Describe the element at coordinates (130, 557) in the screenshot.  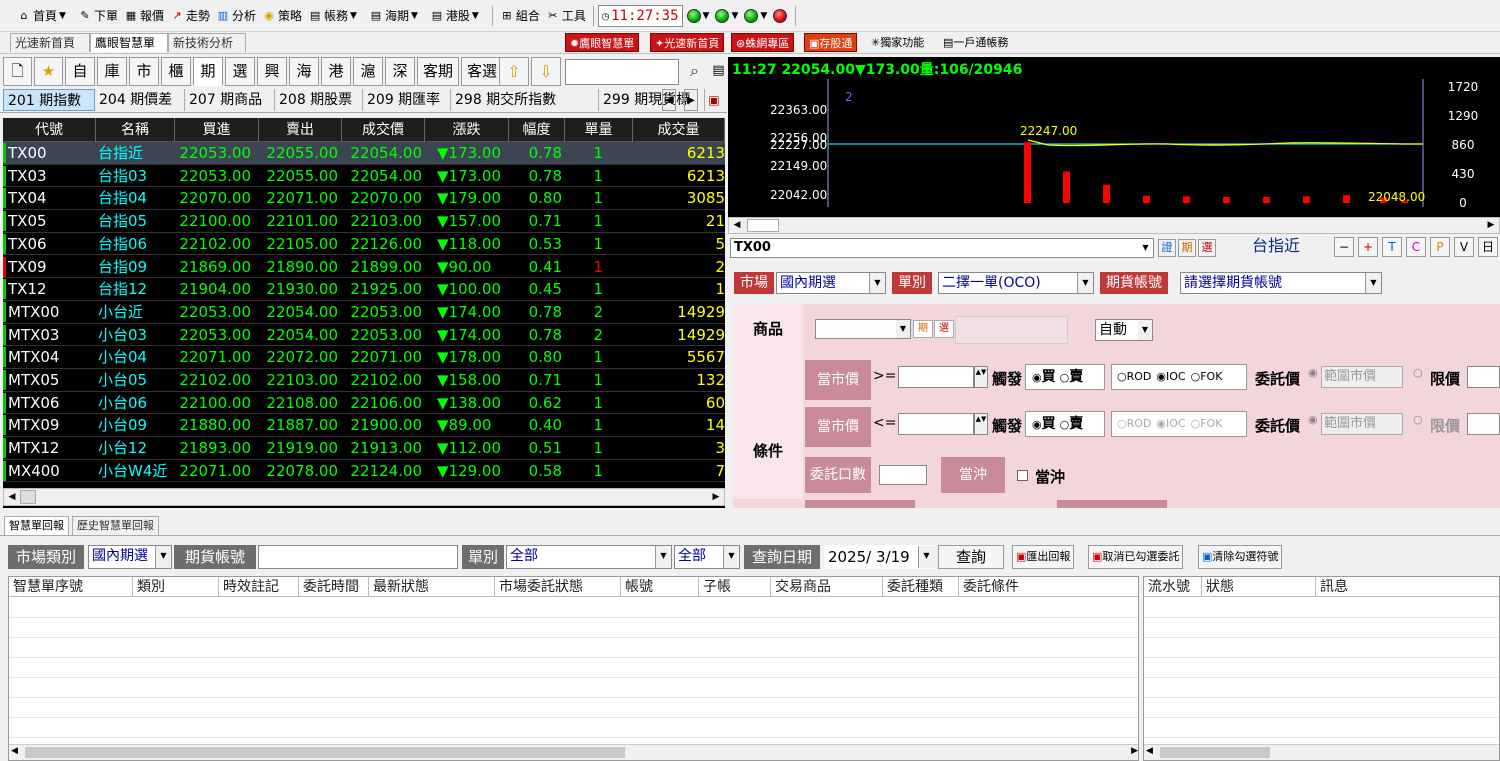
I see `market-type-select: 國內期選 ▼` at that location.